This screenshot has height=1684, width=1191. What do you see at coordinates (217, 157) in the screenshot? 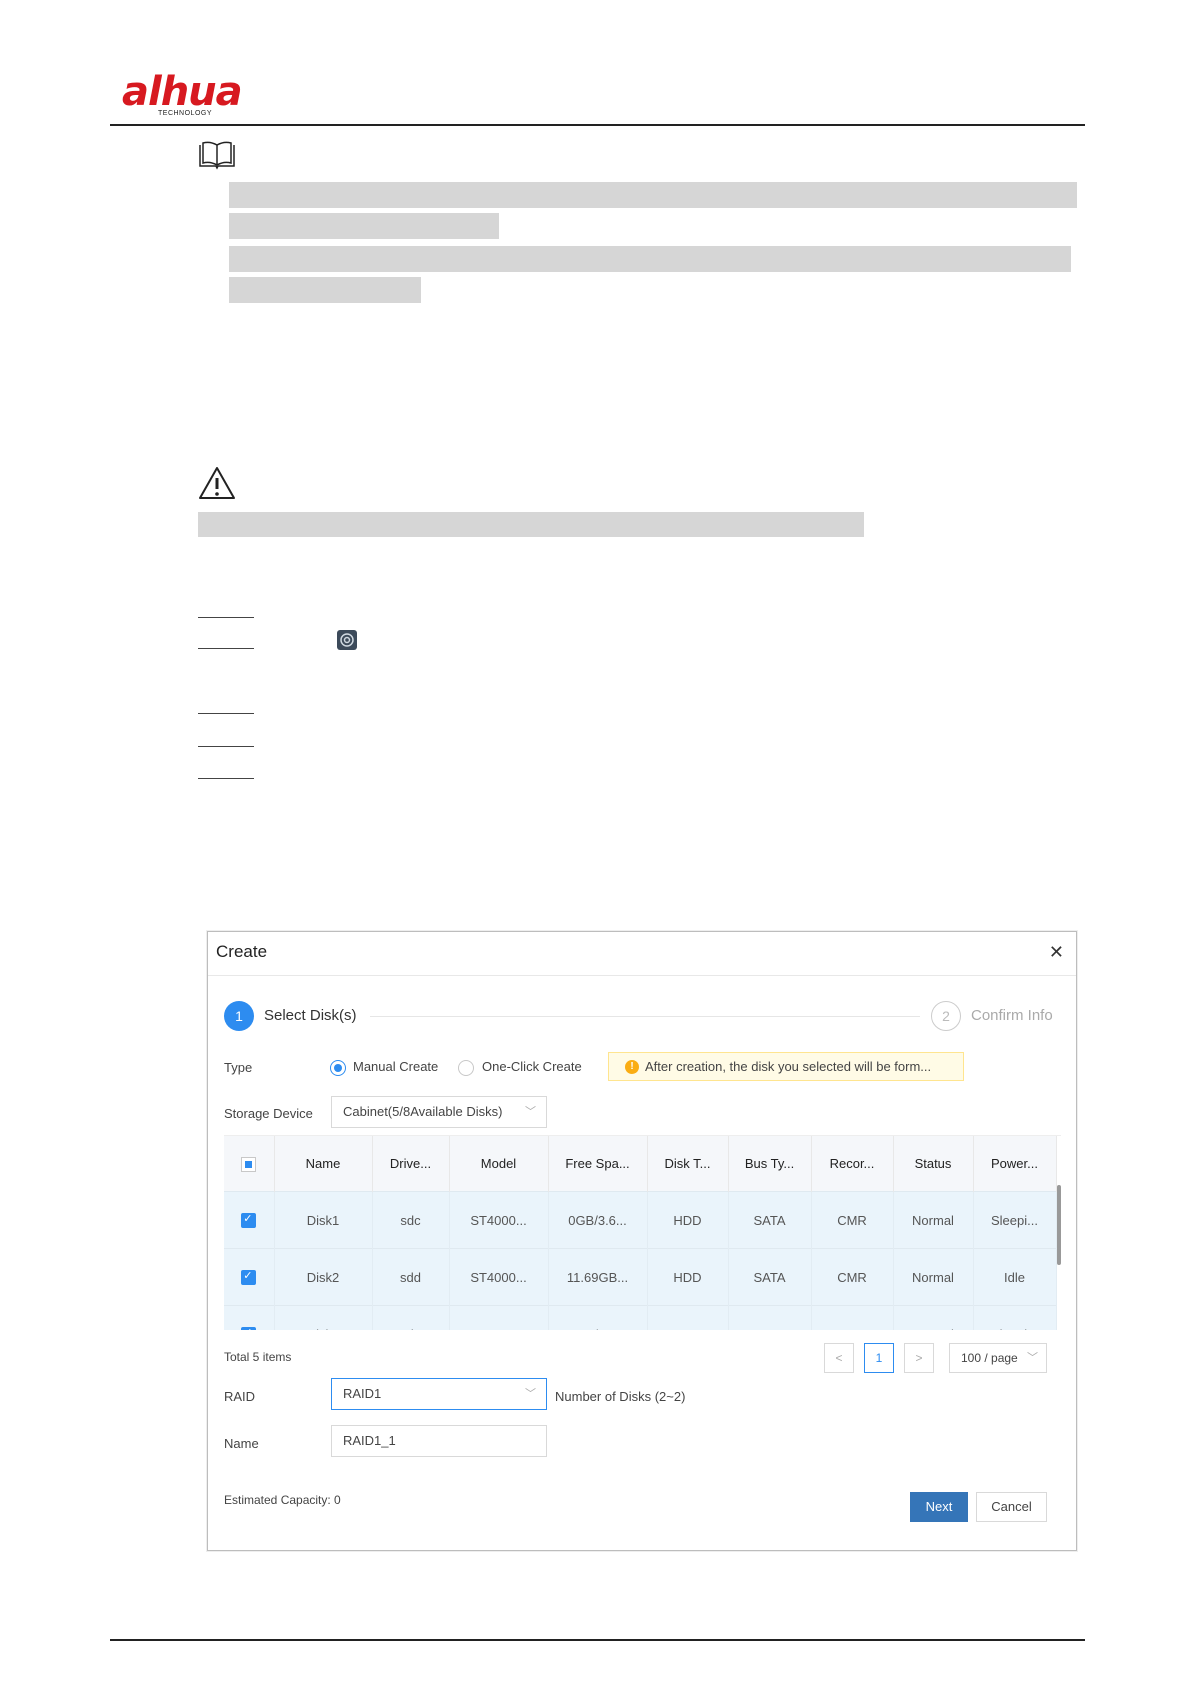
I see `note-book-icon` at bounding box center [217, 157].